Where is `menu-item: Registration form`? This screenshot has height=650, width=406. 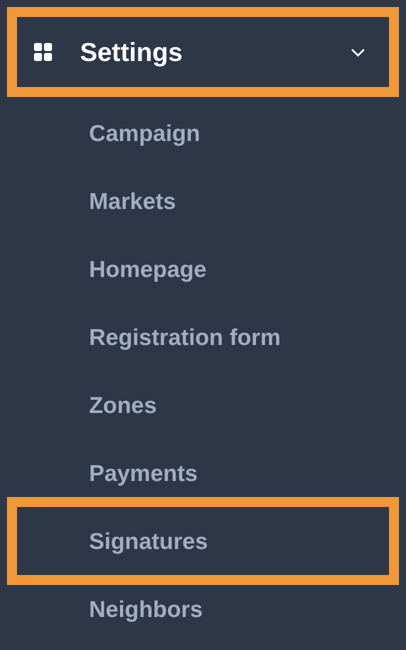 menu-item: Registration form is located at coordinates (203, 337).